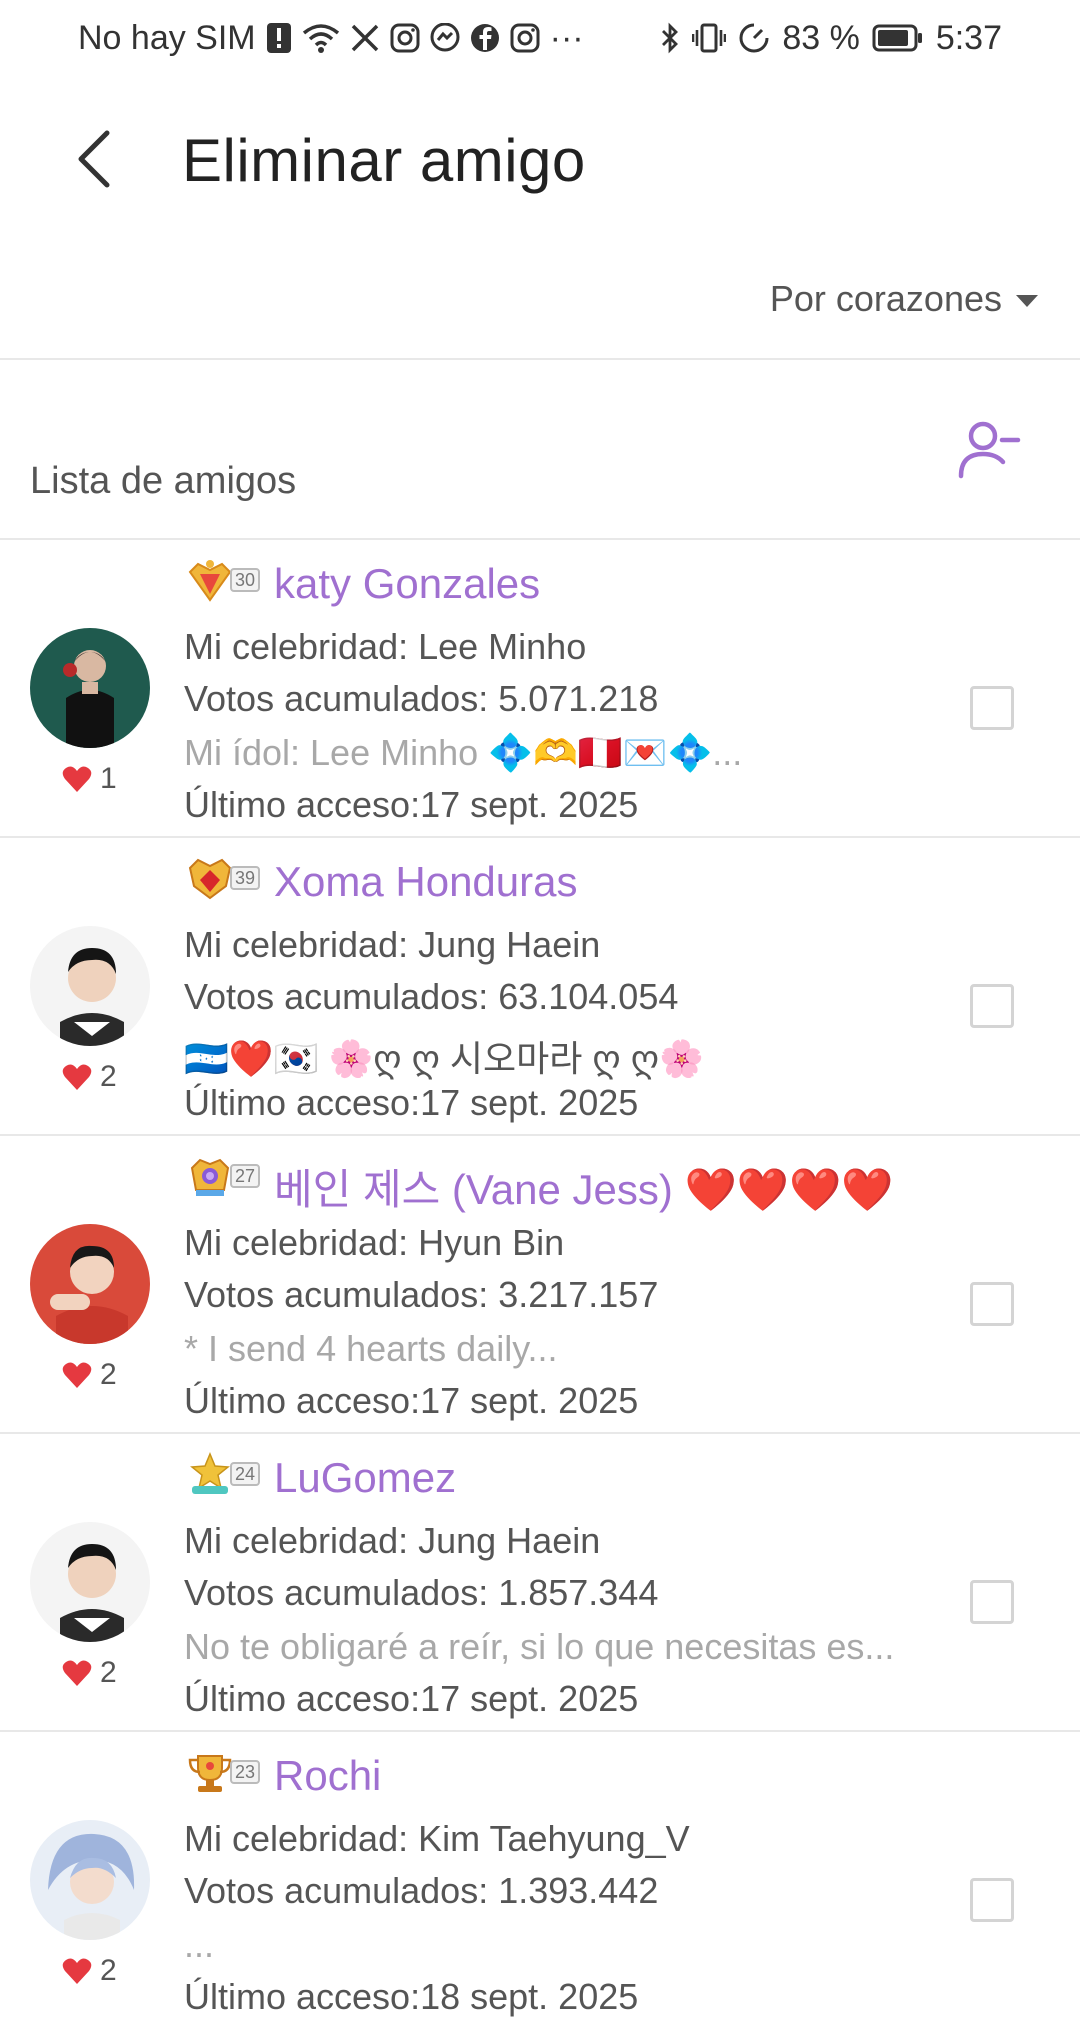 This screenshot has height=2025, width=1080. What do you see at coordinates (885, 298) in the screenshot?
I see `sort-label: Por corazones` at bounding box center [885, 298].